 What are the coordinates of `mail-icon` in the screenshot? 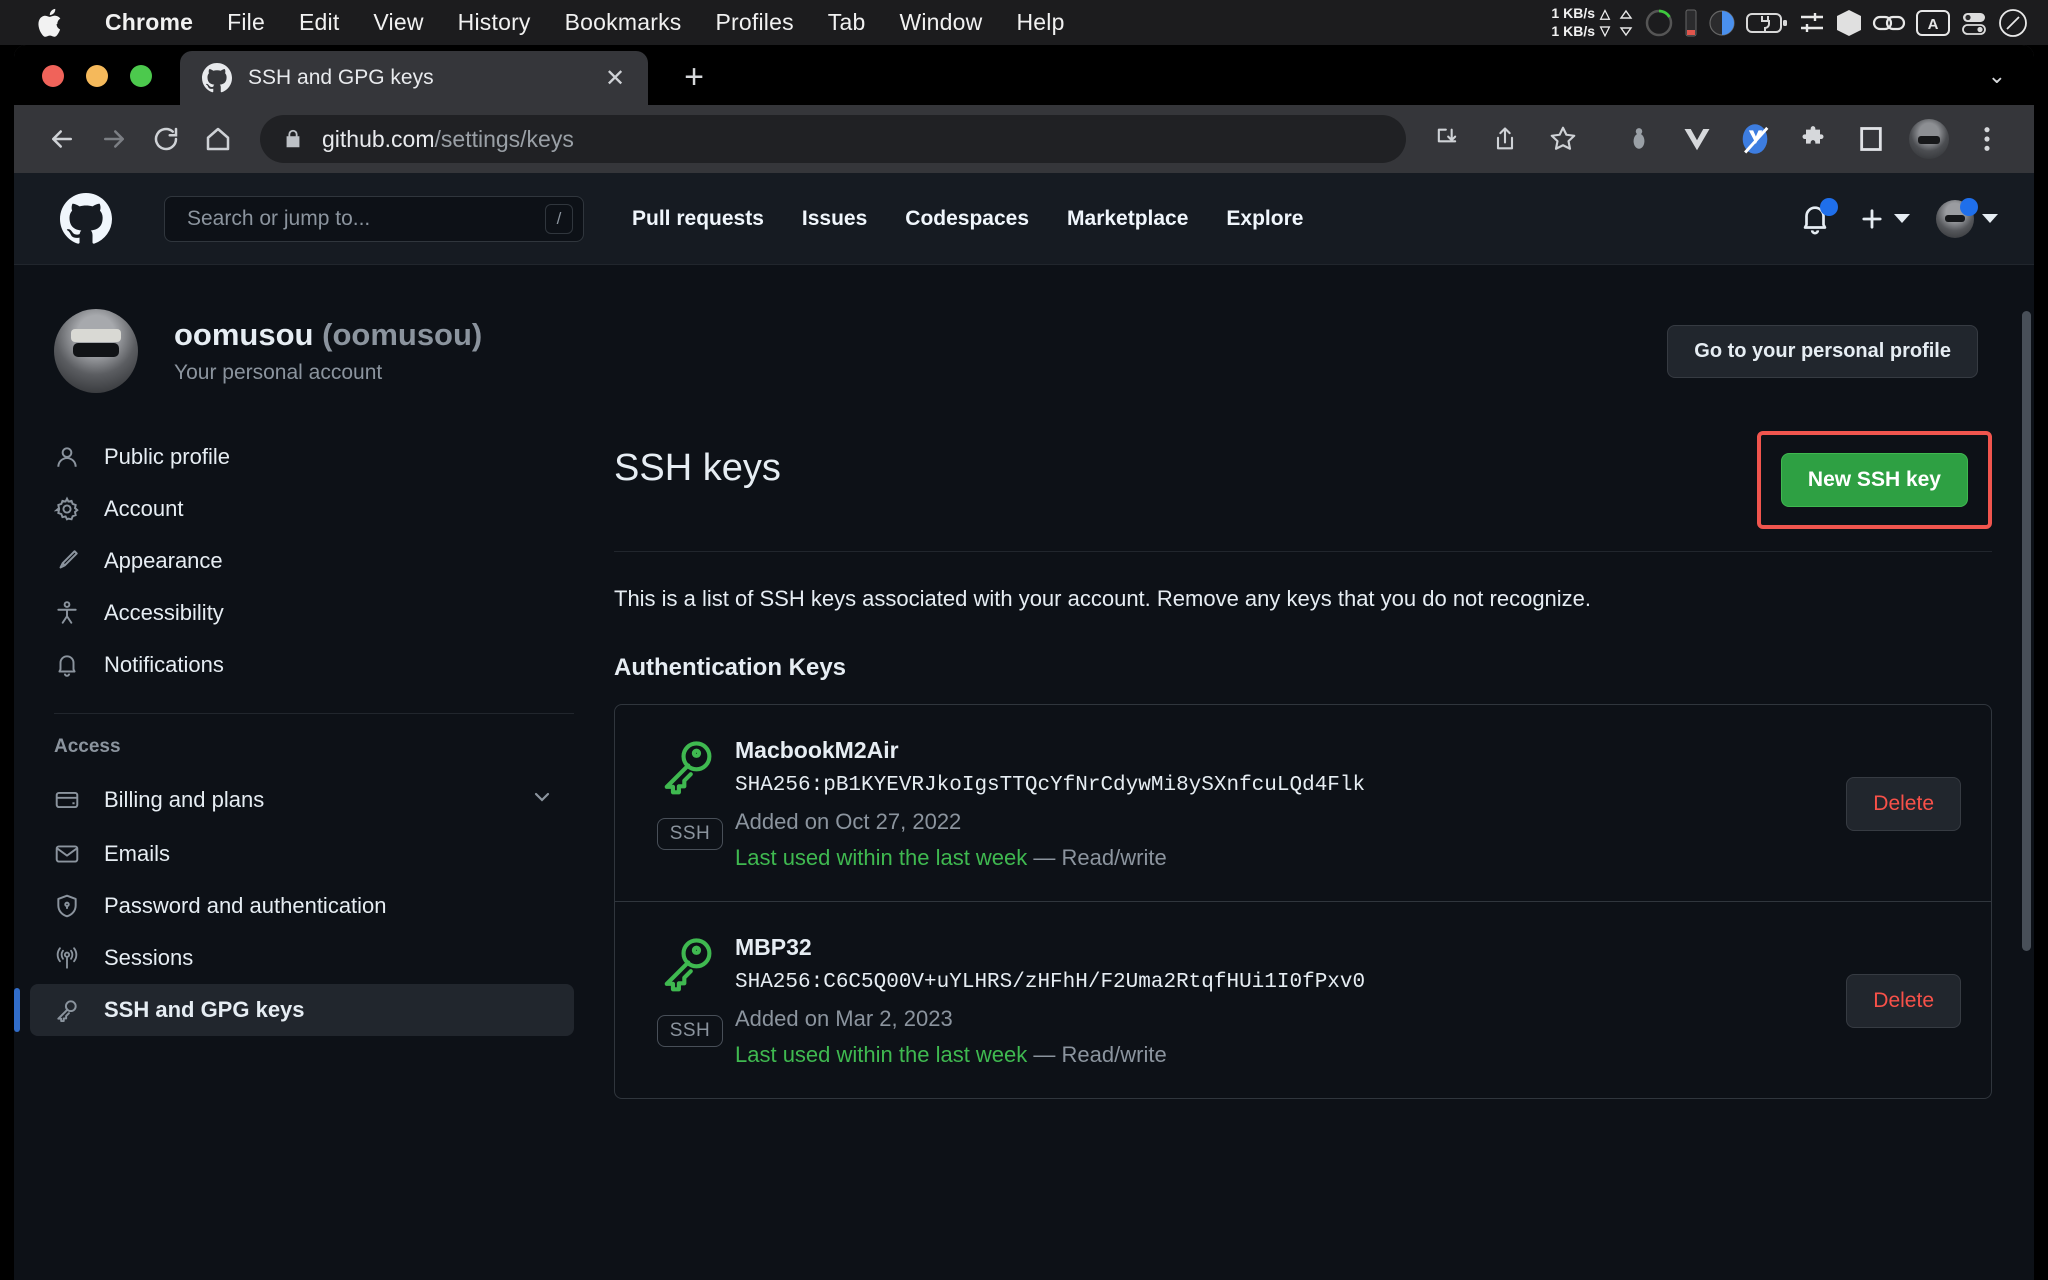 It's located at (67, 854).